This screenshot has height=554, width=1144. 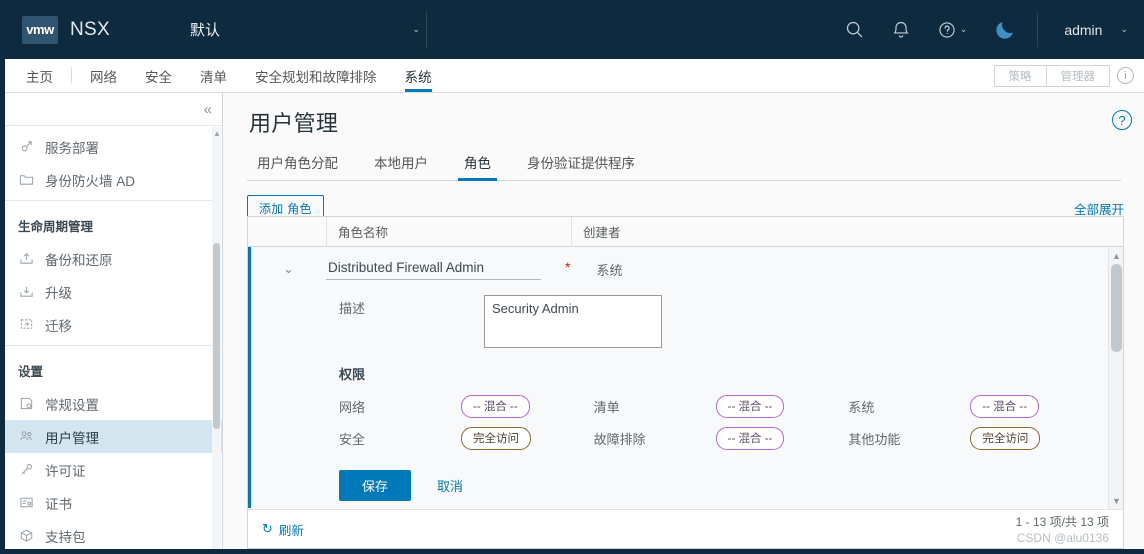 What do you see at coordinates (111, 403) in the screenshot?
I see `sidebar-item-general-settings: 常规设置` at bounding box center [111, 403].